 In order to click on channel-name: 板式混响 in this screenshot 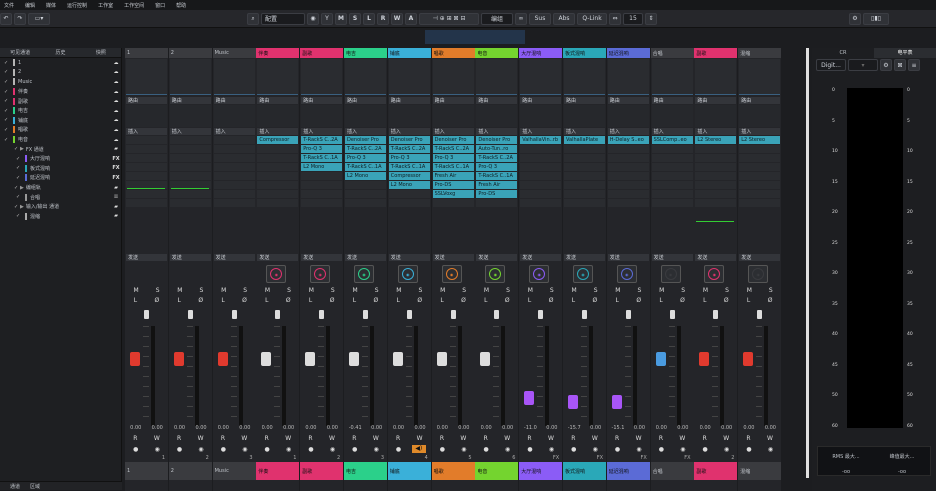, I will do `click(584, 53)`.